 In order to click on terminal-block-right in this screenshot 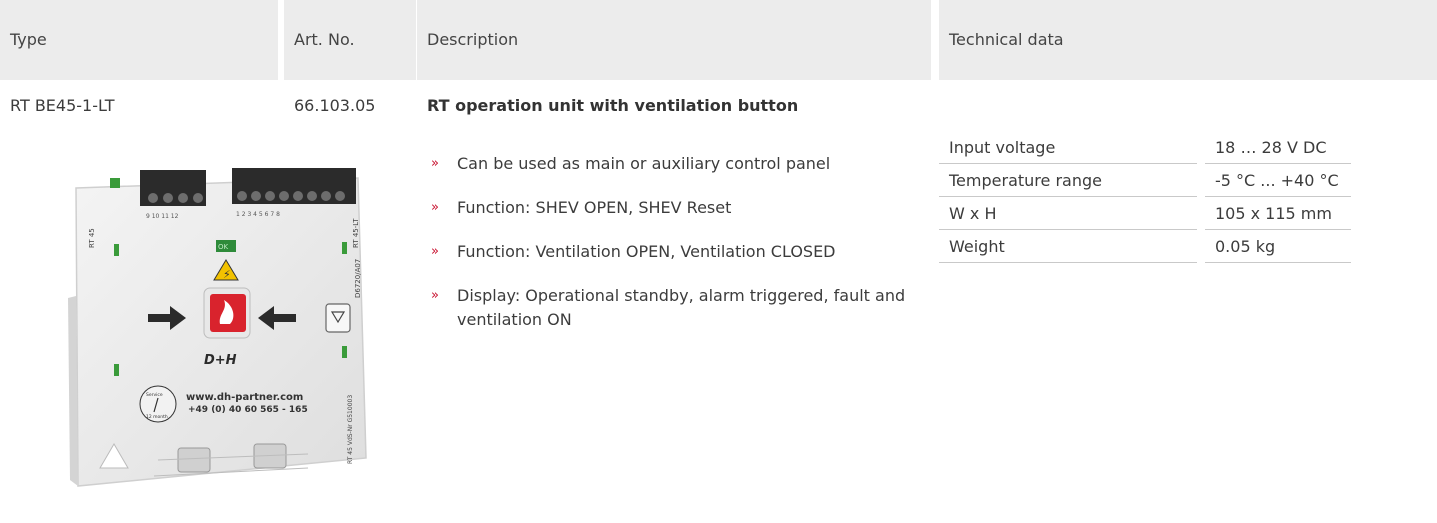, I will do `click(294, 186)`.